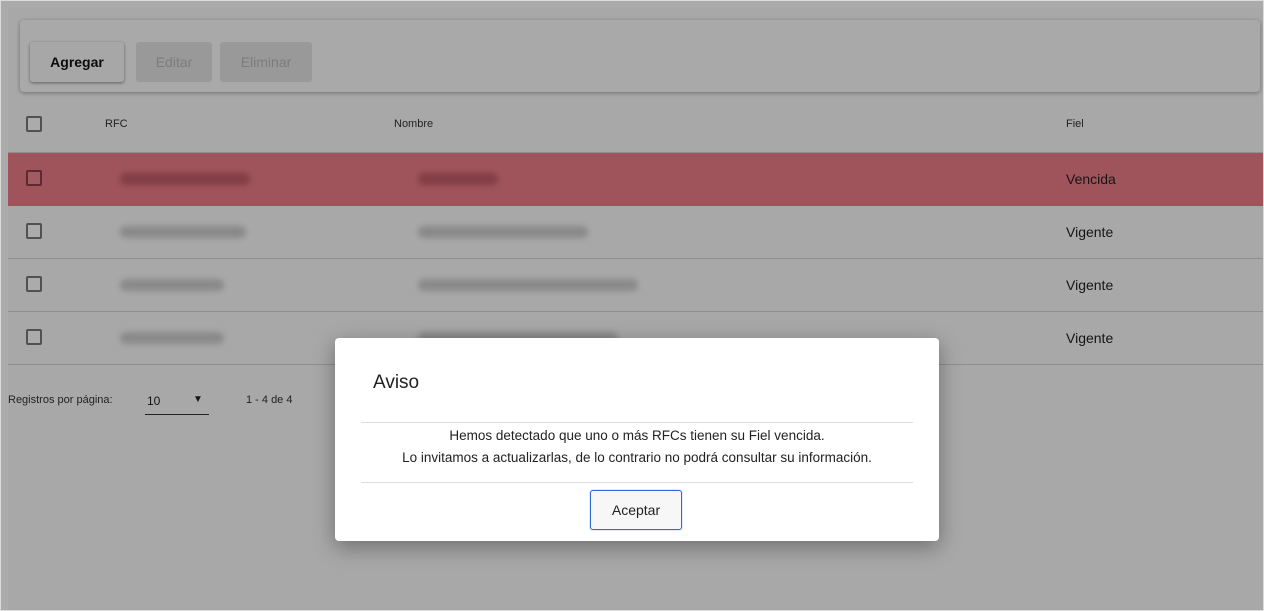 The image size is (1264, 611). Describe the element at coordinates (636, 510) in the screenshot. I see `accept-button: Aceptar` at that location.